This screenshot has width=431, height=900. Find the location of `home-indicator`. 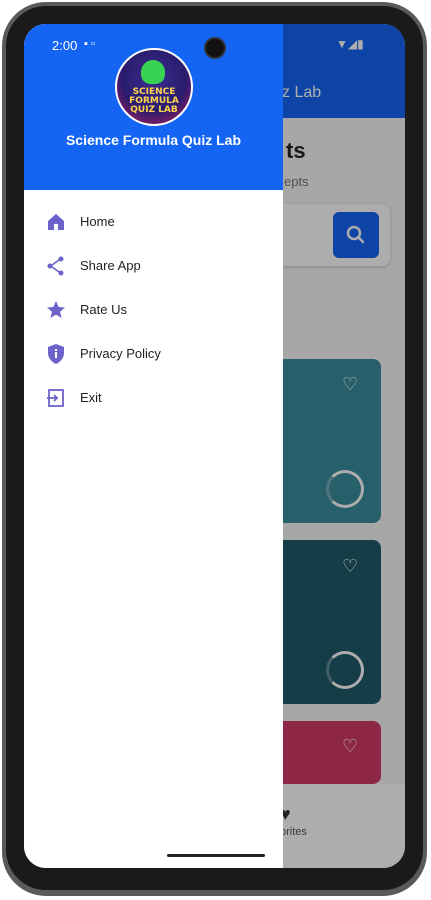

home-indicator is located at coordinates (216, 855).